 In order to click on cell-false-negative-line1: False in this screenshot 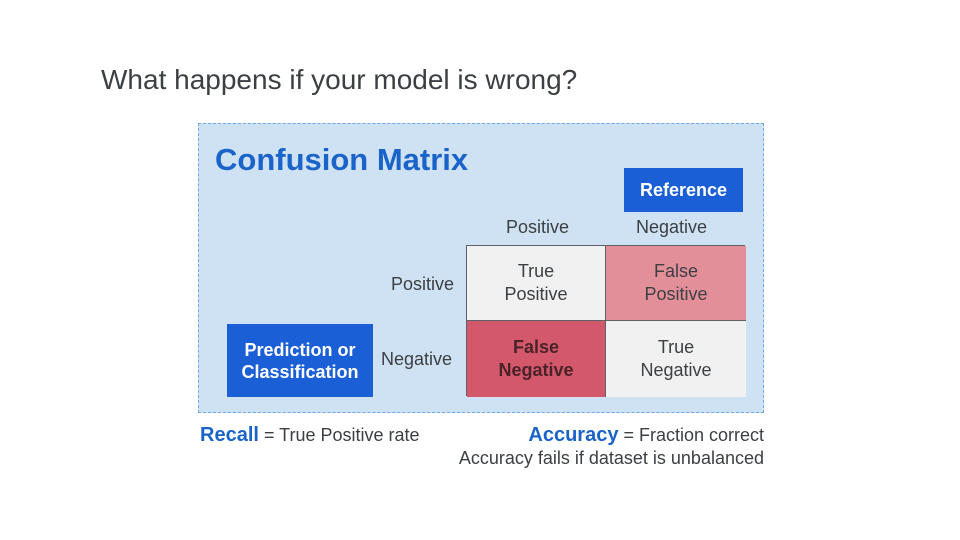, I will do `click(536, 347)`.